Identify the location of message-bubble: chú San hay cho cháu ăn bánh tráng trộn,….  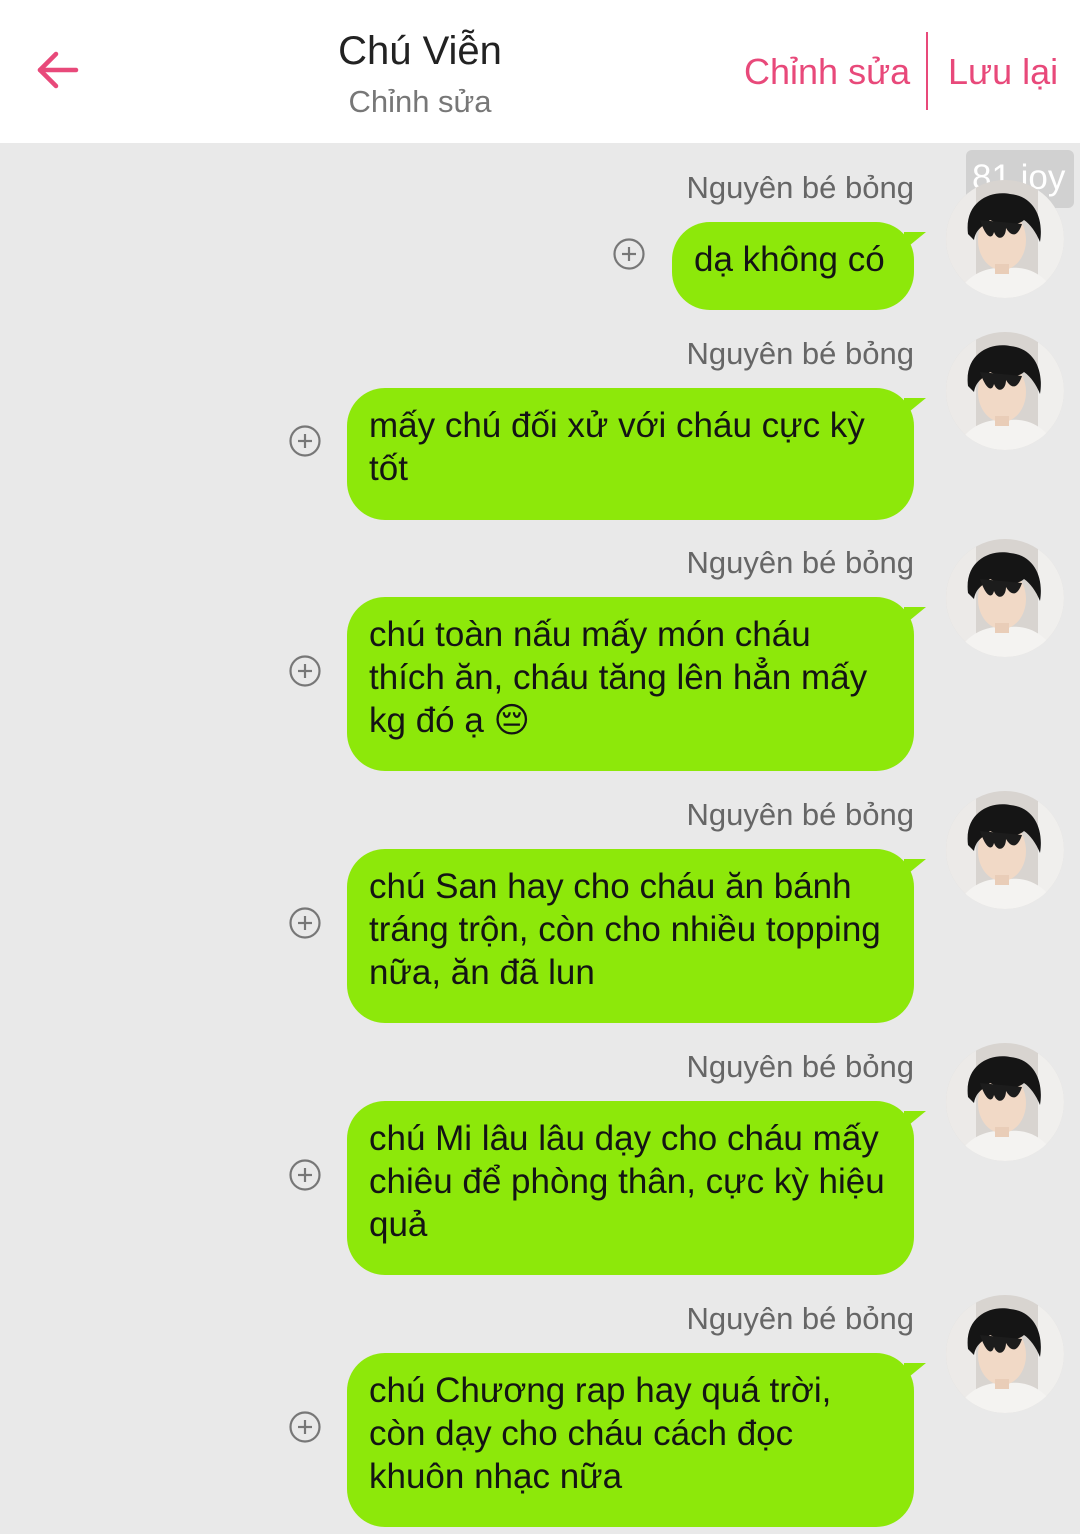
(636, 936).